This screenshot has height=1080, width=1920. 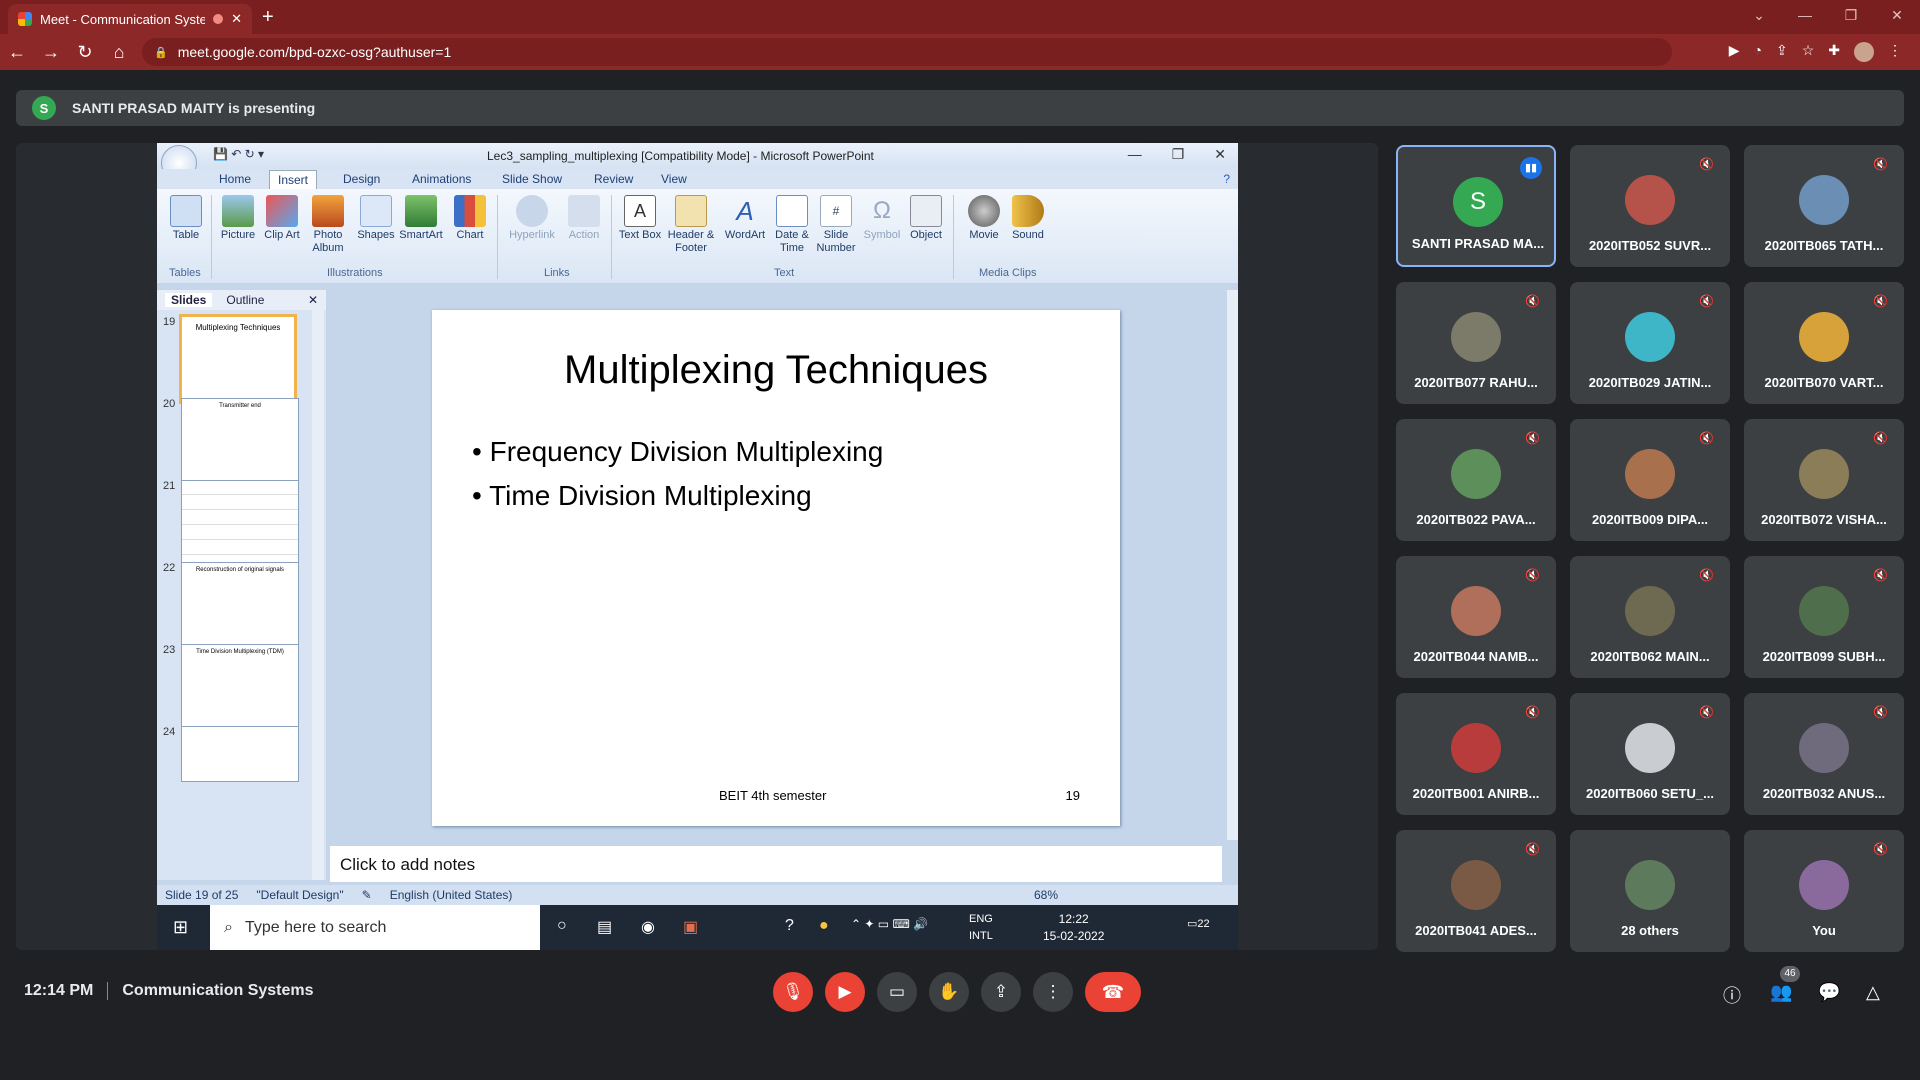 What do you see at coordinates (1834, 52) in the screenshot?
I see `extensions-puzzle-icon: ✚` at bounding box center [1834, 52].